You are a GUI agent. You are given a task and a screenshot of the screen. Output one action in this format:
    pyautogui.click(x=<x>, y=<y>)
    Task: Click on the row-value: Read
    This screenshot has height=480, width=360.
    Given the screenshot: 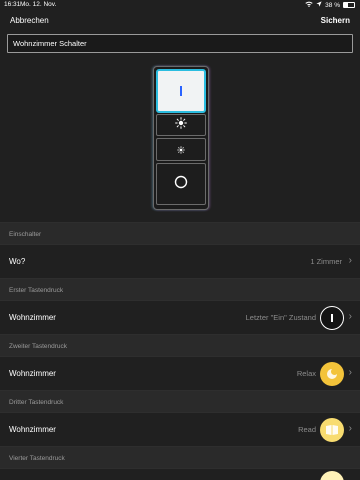 What is the action you would take?
    pyautogui.click(x=307, y=429)
    